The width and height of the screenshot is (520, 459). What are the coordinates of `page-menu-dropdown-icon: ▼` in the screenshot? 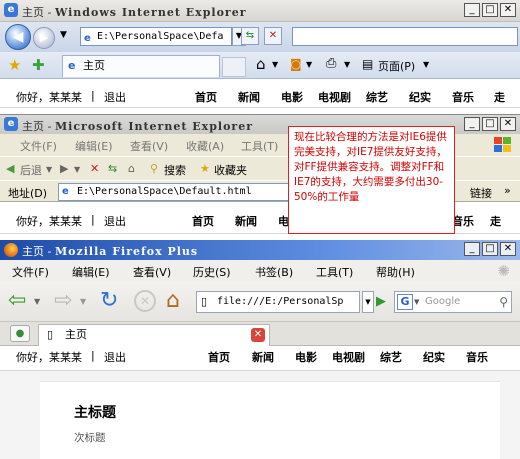 It's located at (426, 64).